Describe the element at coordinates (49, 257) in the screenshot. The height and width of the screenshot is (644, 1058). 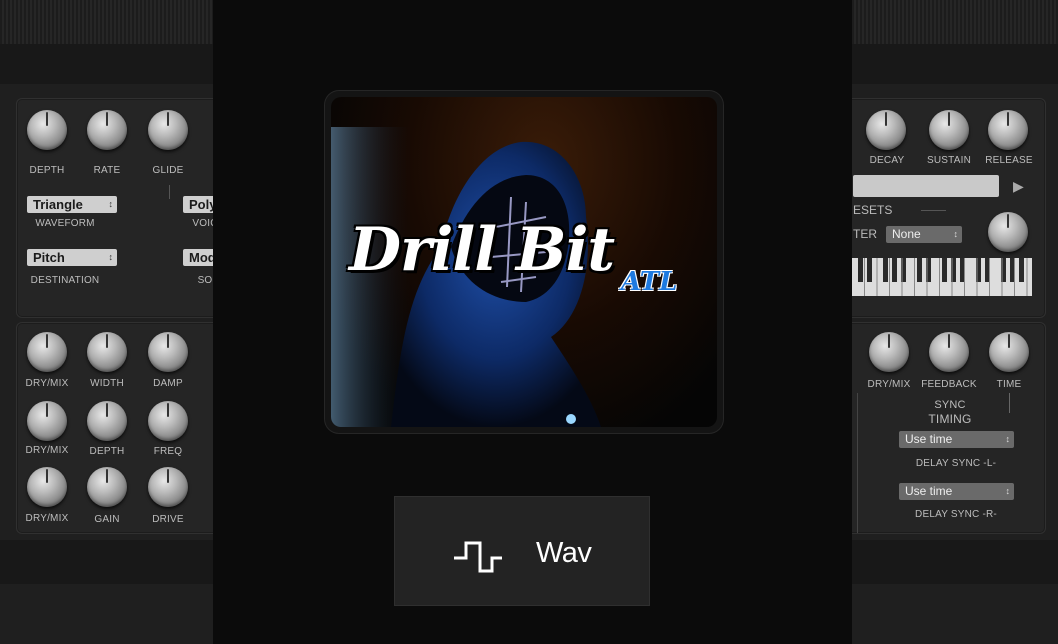
I see `destination-value: Pitch` at that location.